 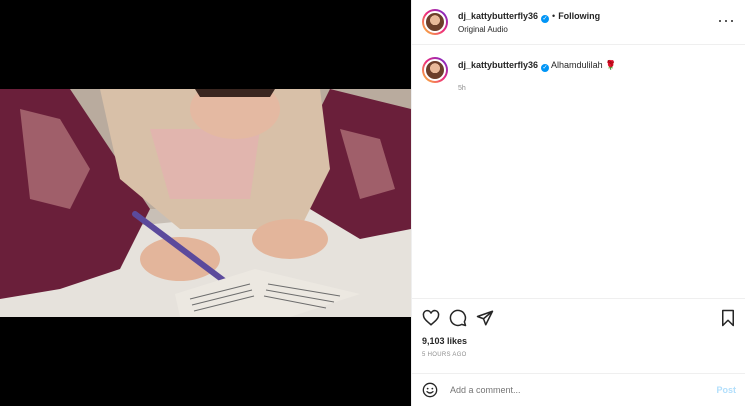 I want to click on comment-bar: Post, so click(x=578, y=389).